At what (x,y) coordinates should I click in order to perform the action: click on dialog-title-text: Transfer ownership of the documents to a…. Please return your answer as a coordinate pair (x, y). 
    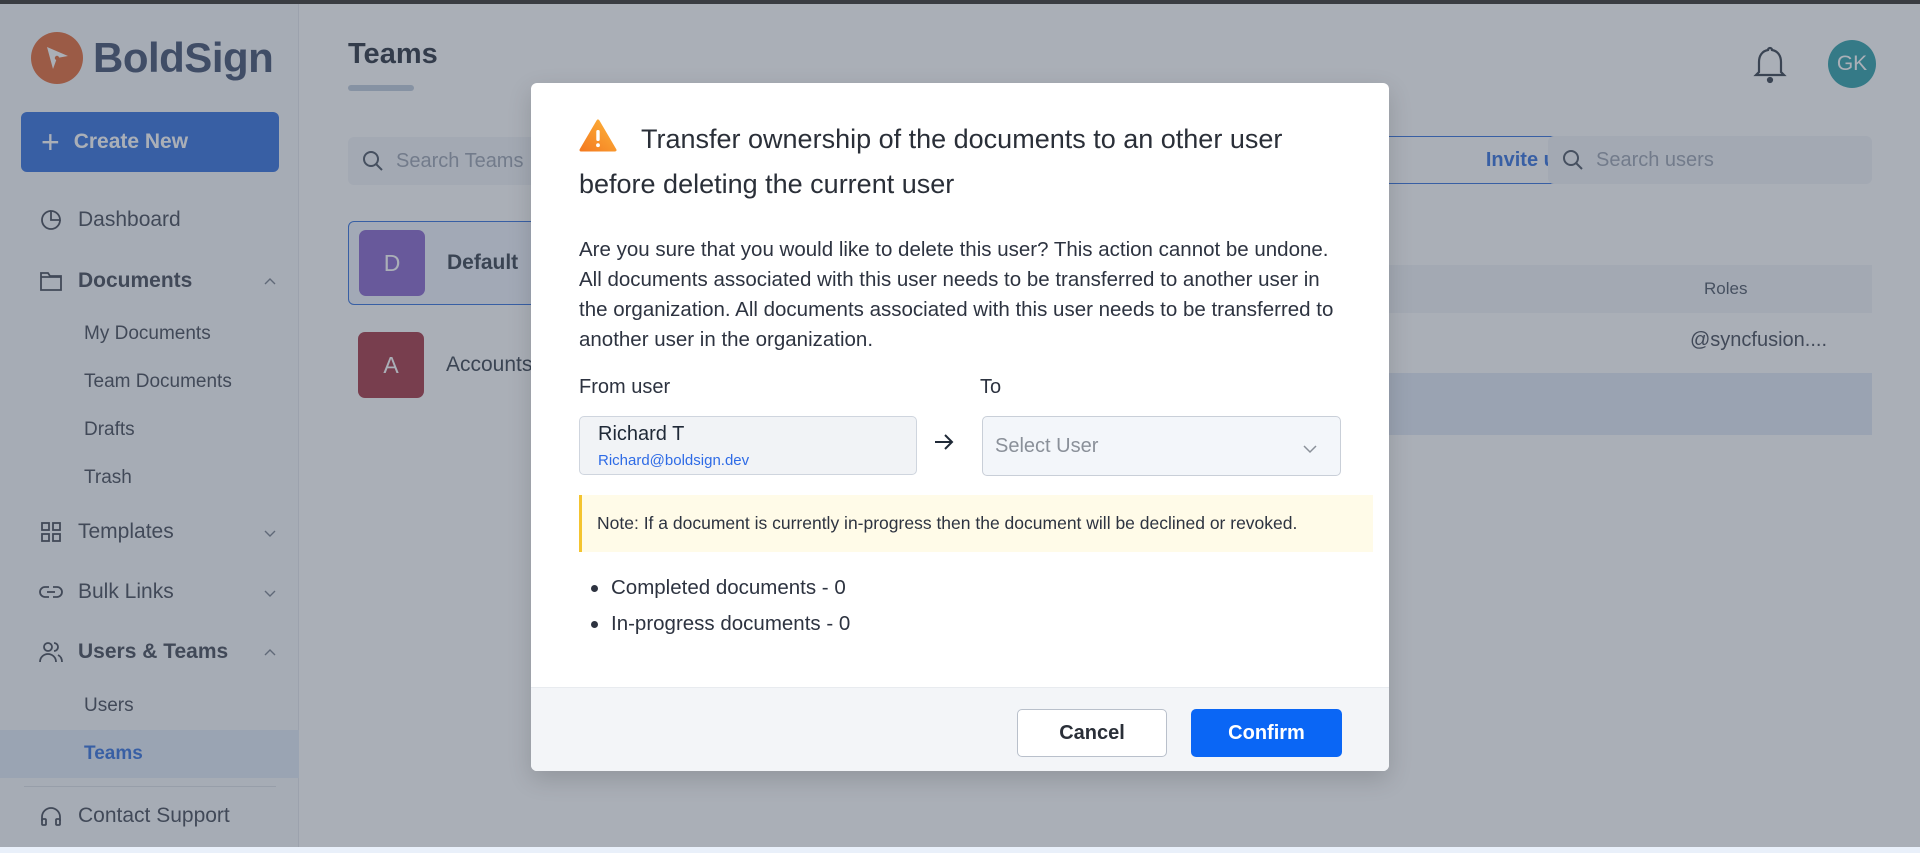
    Looking at the image, I should click on (931, 161).